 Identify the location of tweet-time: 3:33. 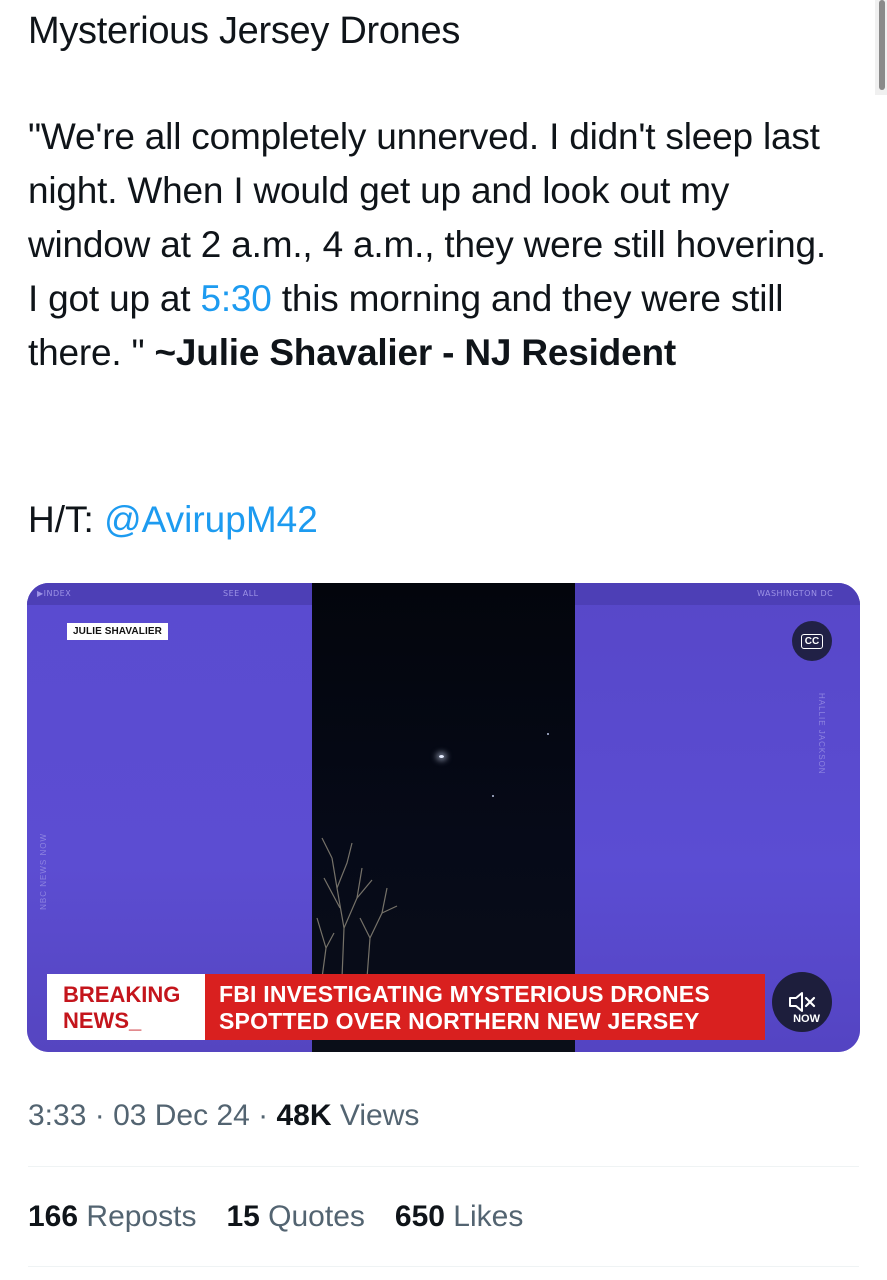
(57, 1115).